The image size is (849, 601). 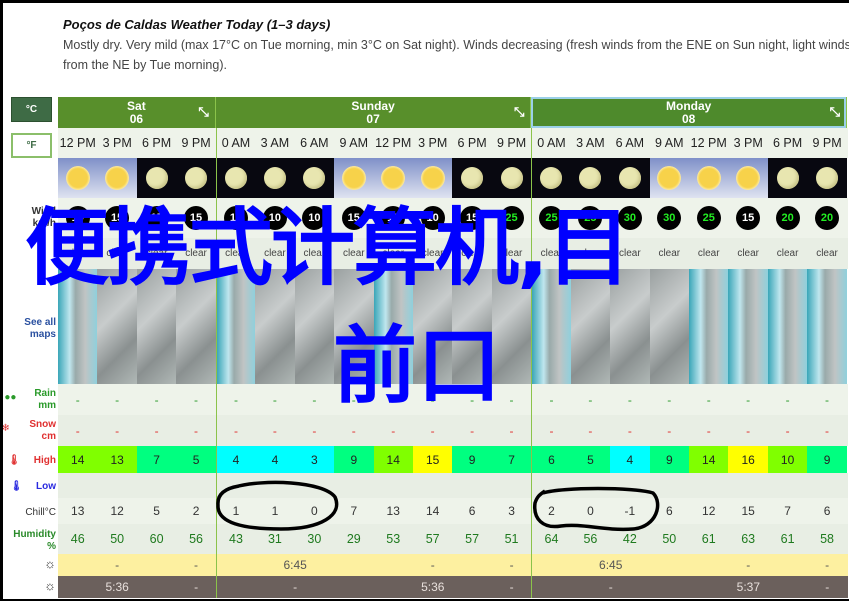 What do you see at coordinates (137, 112) in the screenshot?
I see `day-header-sat: Sat 06 ⤡` at bounding box center [137, 112].